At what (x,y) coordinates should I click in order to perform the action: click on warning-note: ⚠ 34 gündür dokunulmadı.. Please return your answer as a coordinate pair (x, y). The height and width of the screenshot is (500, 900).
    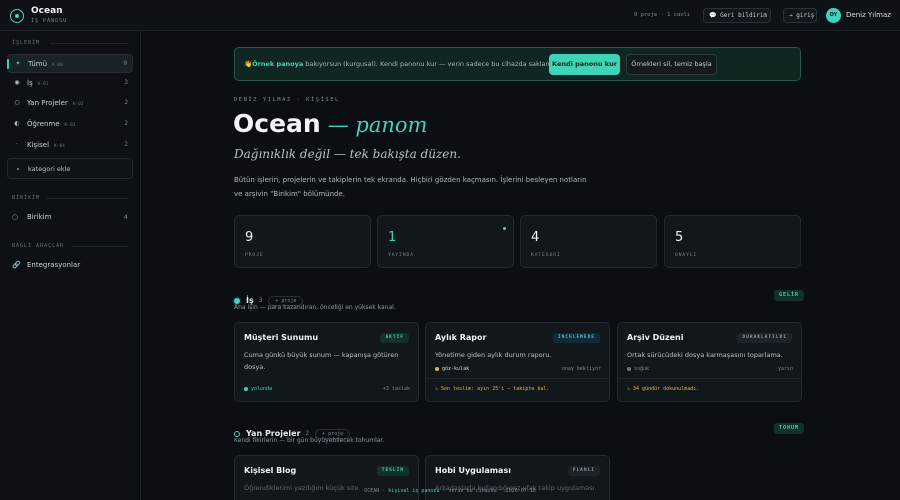
    Looking at the image, I should click on (663, 389).